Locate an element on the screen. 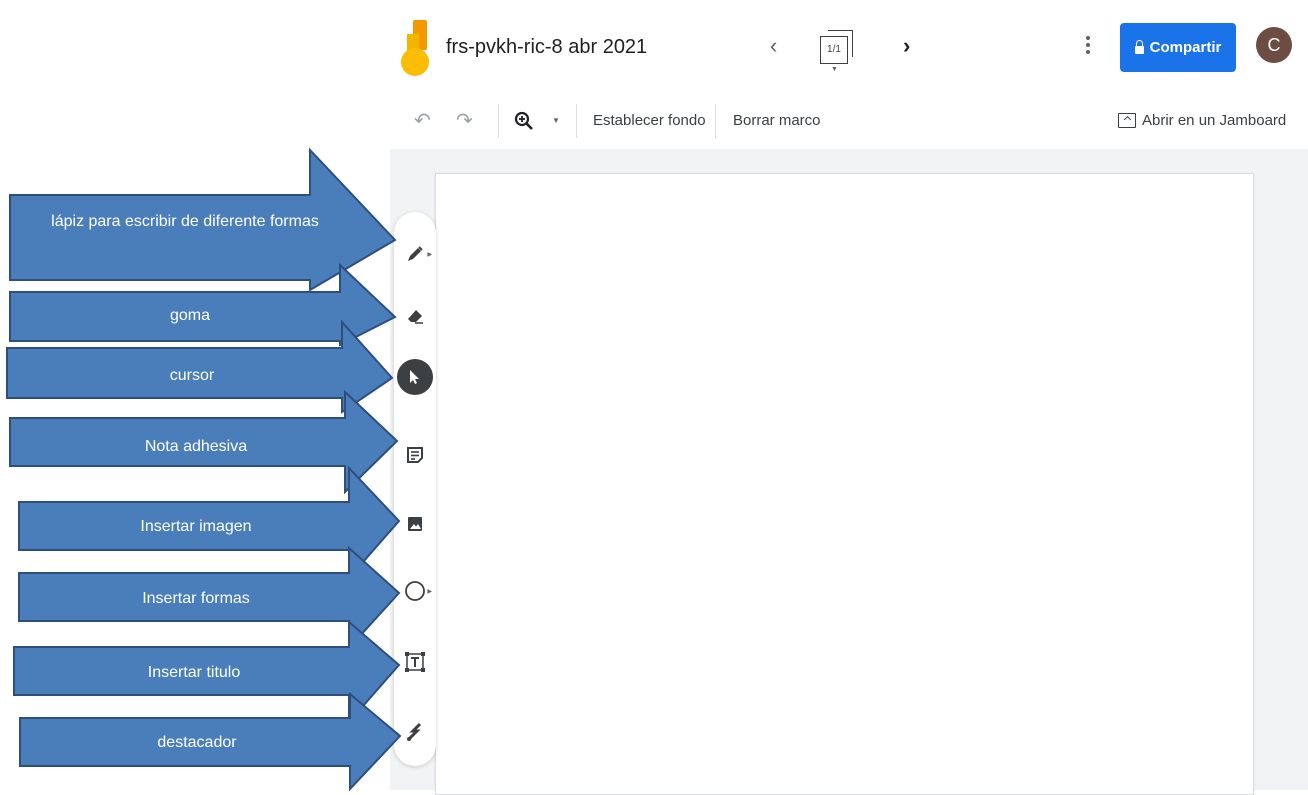 The image size is (1308, 795). chevron-left-icon: ‹ is located at coordinates (773, 46).